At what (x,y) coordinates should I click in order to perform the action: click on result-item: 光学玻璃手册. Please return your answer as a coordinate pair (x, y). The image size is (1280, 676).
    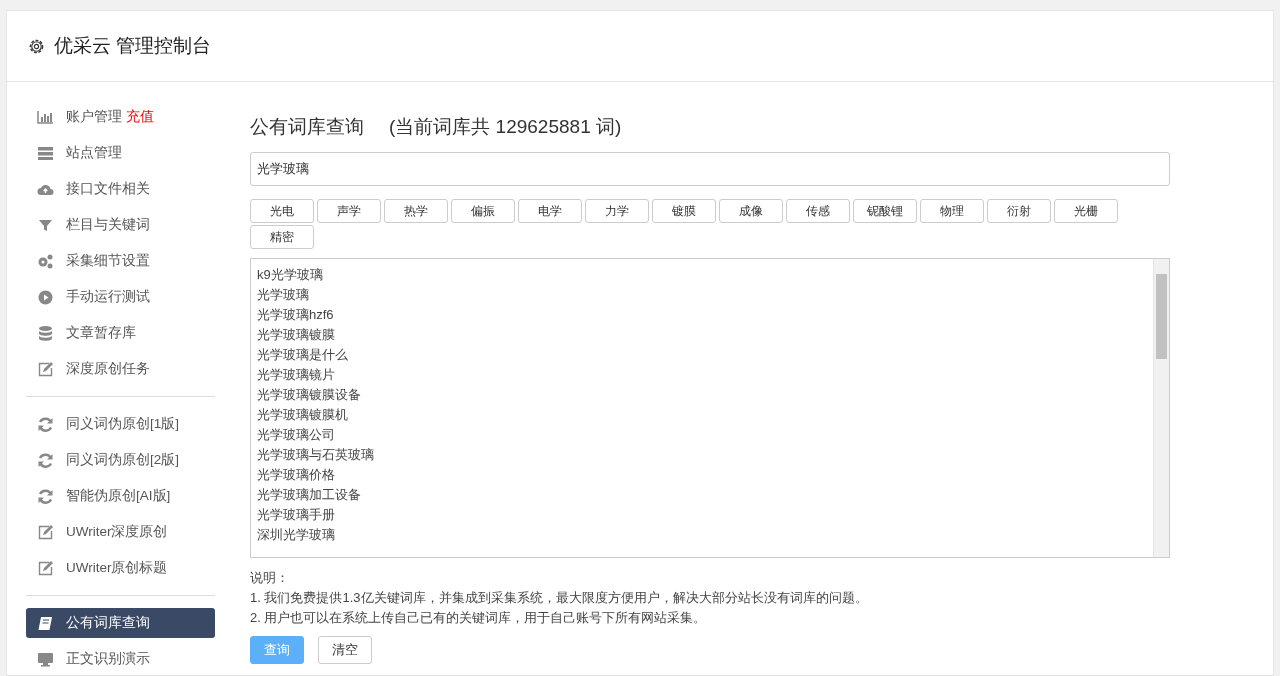
    Looking at the image, I should click on (705, 515).